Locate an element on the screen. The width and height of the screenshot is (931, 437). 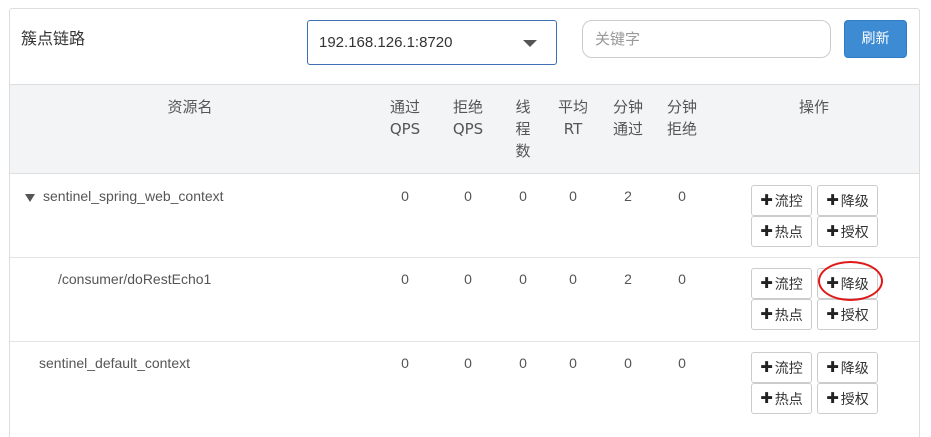
highlight-circle-annotation is located at coordinates (850, 281).